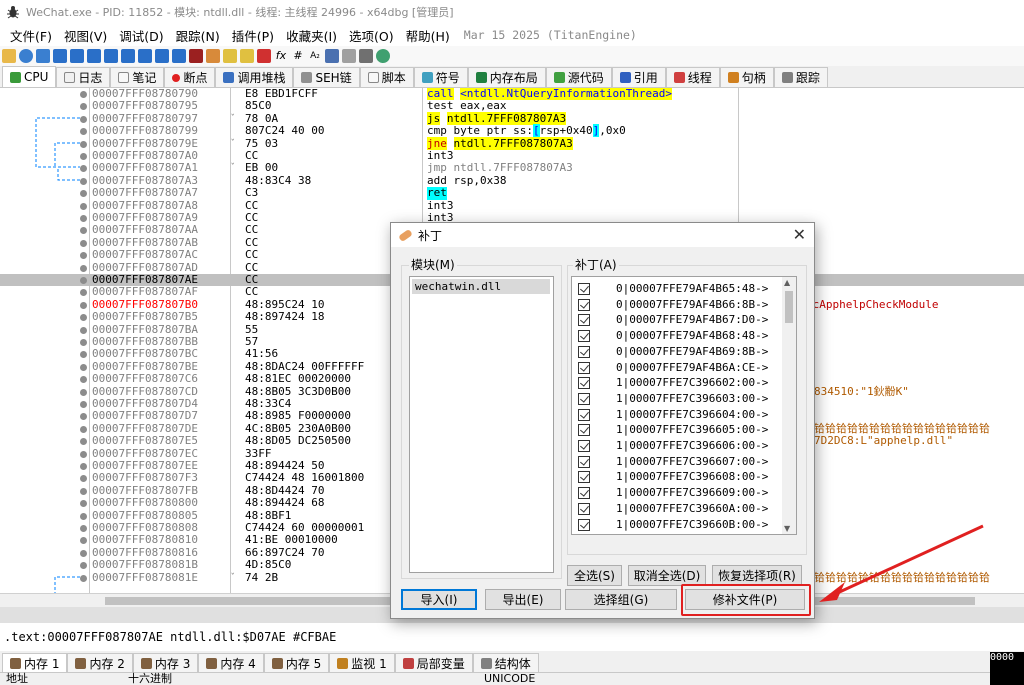 The height and width of the screenshot is (685, 1024). I want to click on tab-cpu: CPU, so click(29, 76).